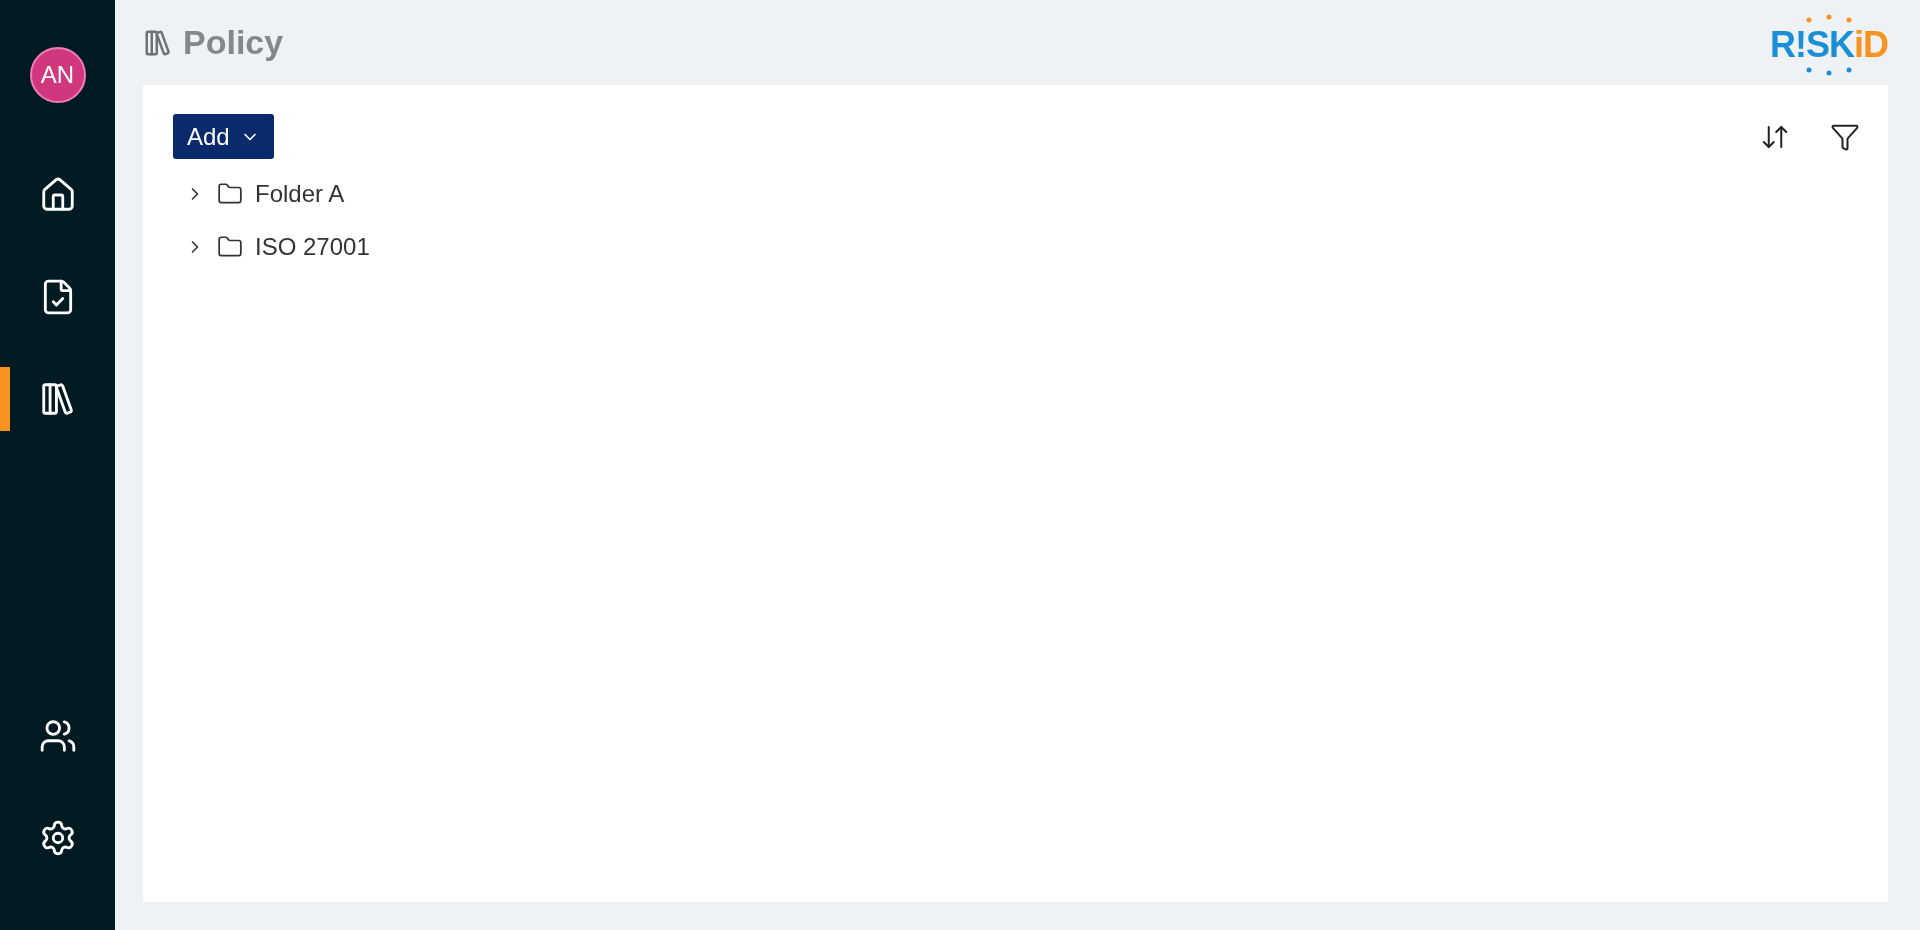 This screenshot has height=930, width=1920. What do you see at coordinates (223, 136) in the screenshot?
I see `add-button: Add` at bounding box center [223, 136].